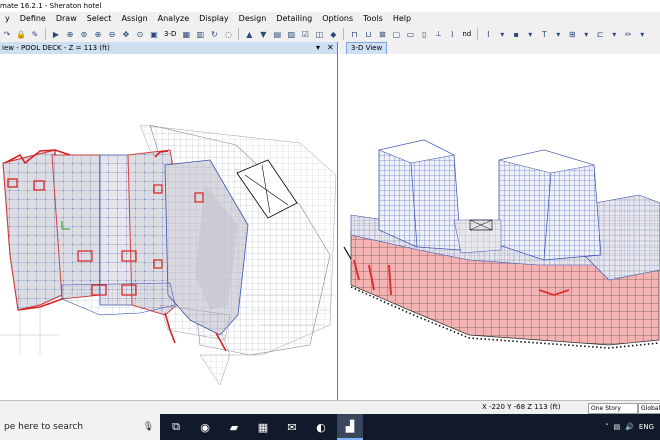 The width and height of the screenshot is (660, 440). Describe the element at coordinates (66, 19) in the screenshot. I see `menu-draw: Draw` at that location.